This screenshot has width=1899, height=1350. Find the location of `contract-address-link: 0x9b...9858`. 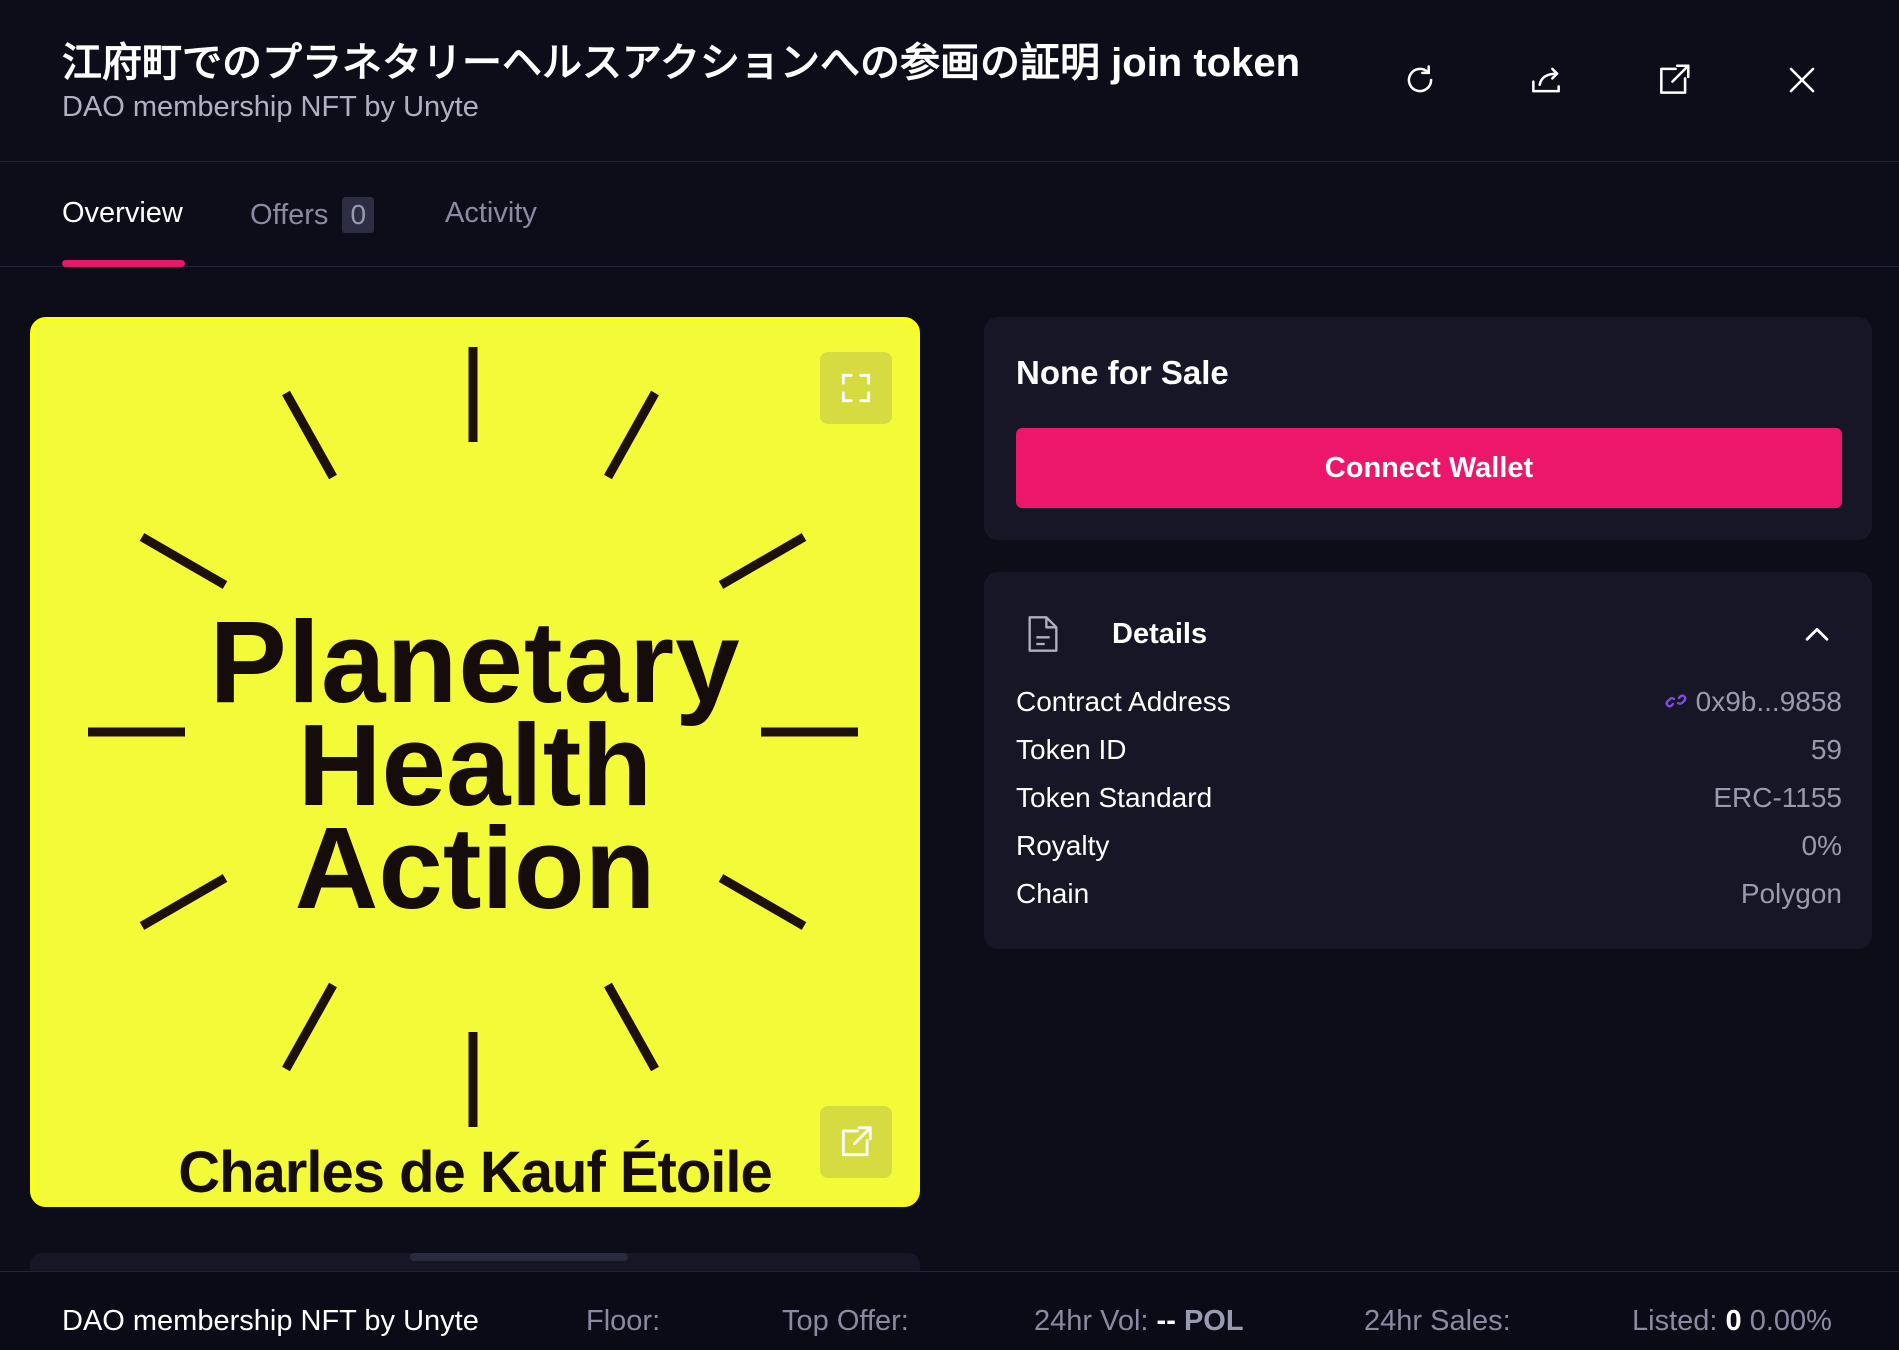

contract-address-link: 0x9b...9858 is located at coordinates (1753, 702).